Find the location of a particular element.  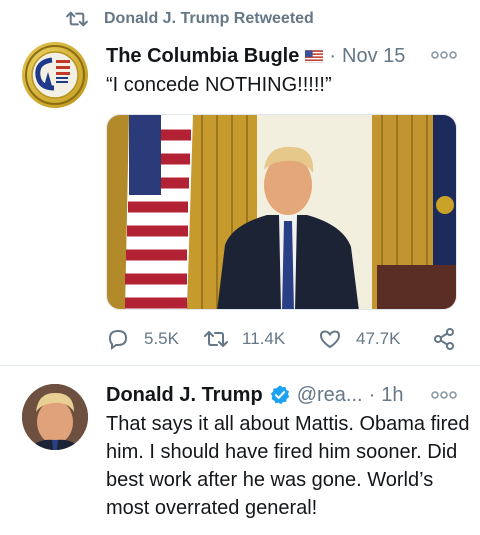

retweet-count: 11.4K is located at coordinates (264, 338).